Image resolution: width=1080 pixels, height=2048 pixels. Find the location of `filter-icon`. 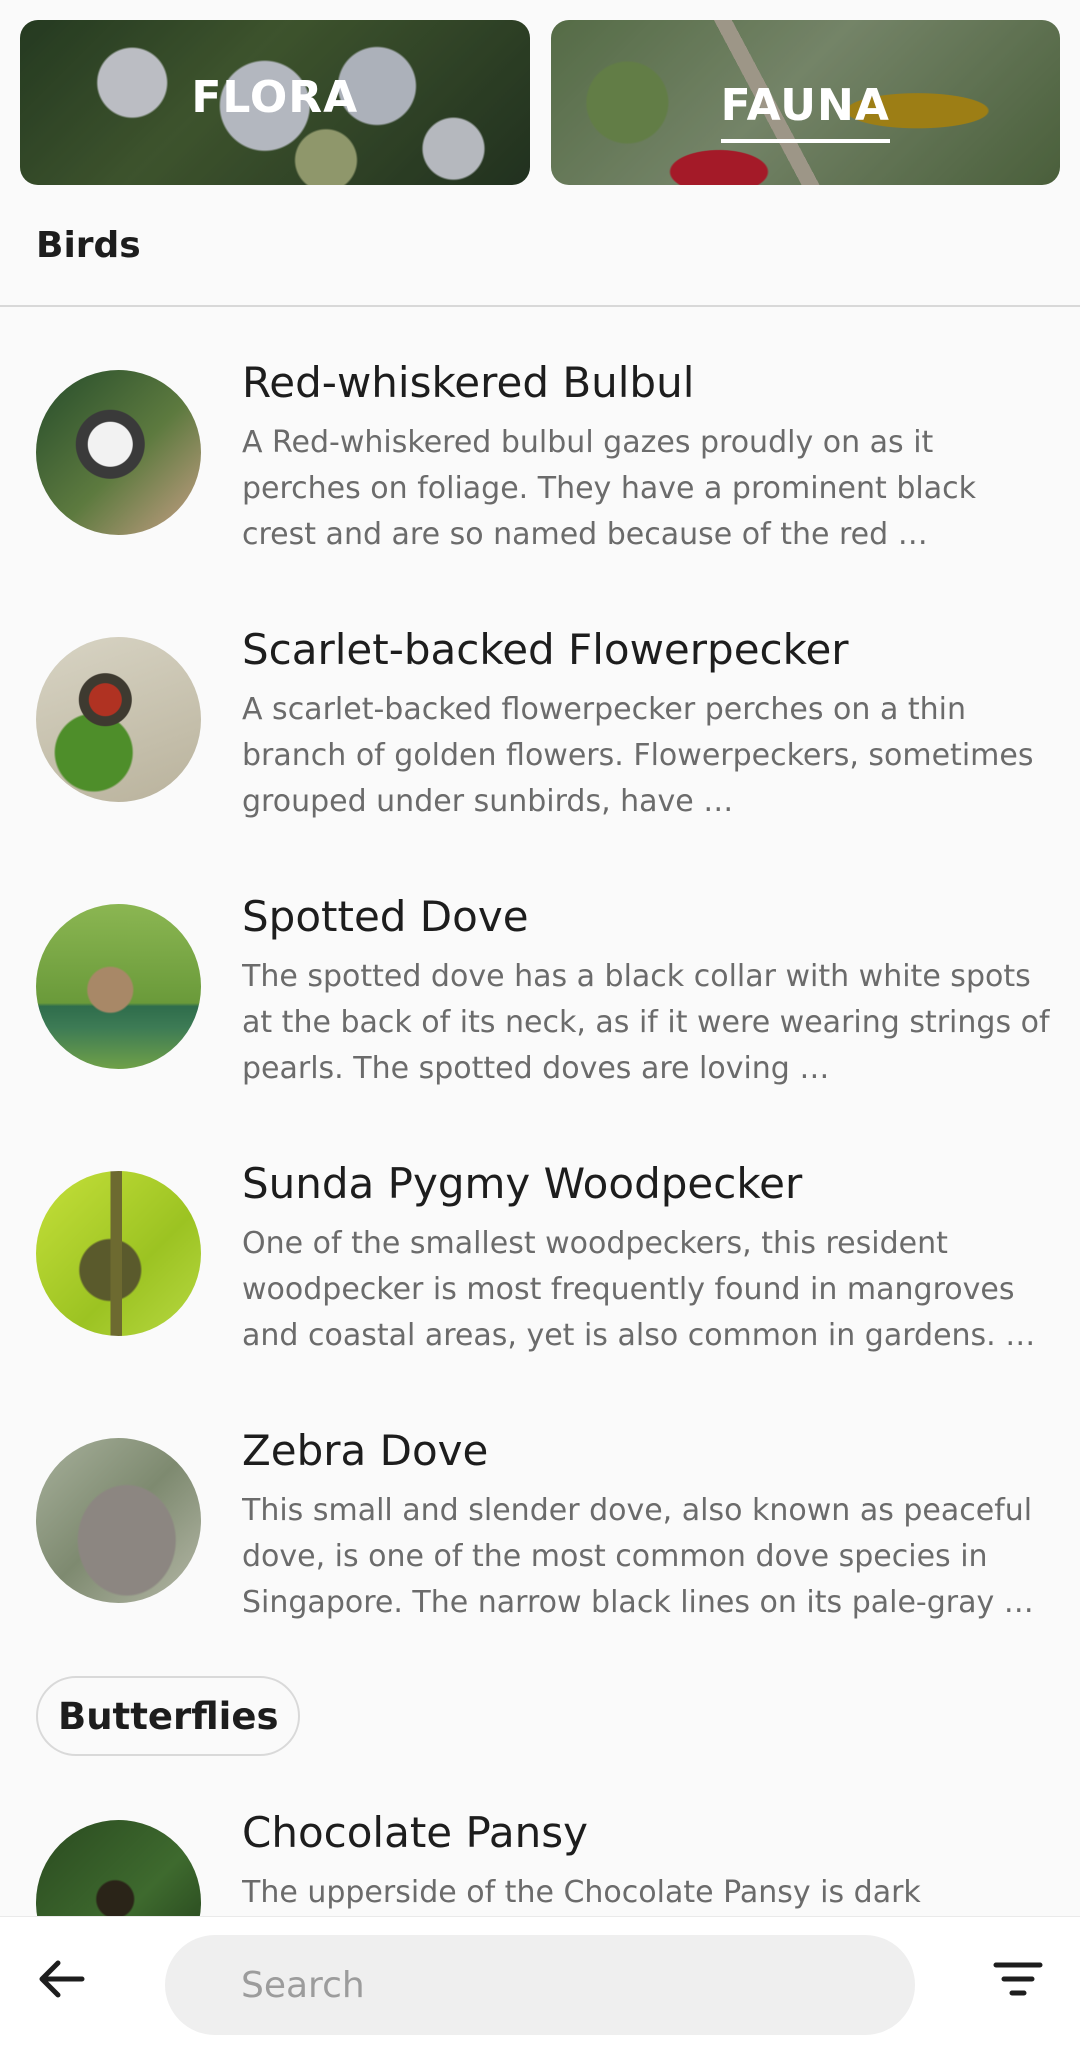

filter-icon is located at coordinates (1018, 1979).